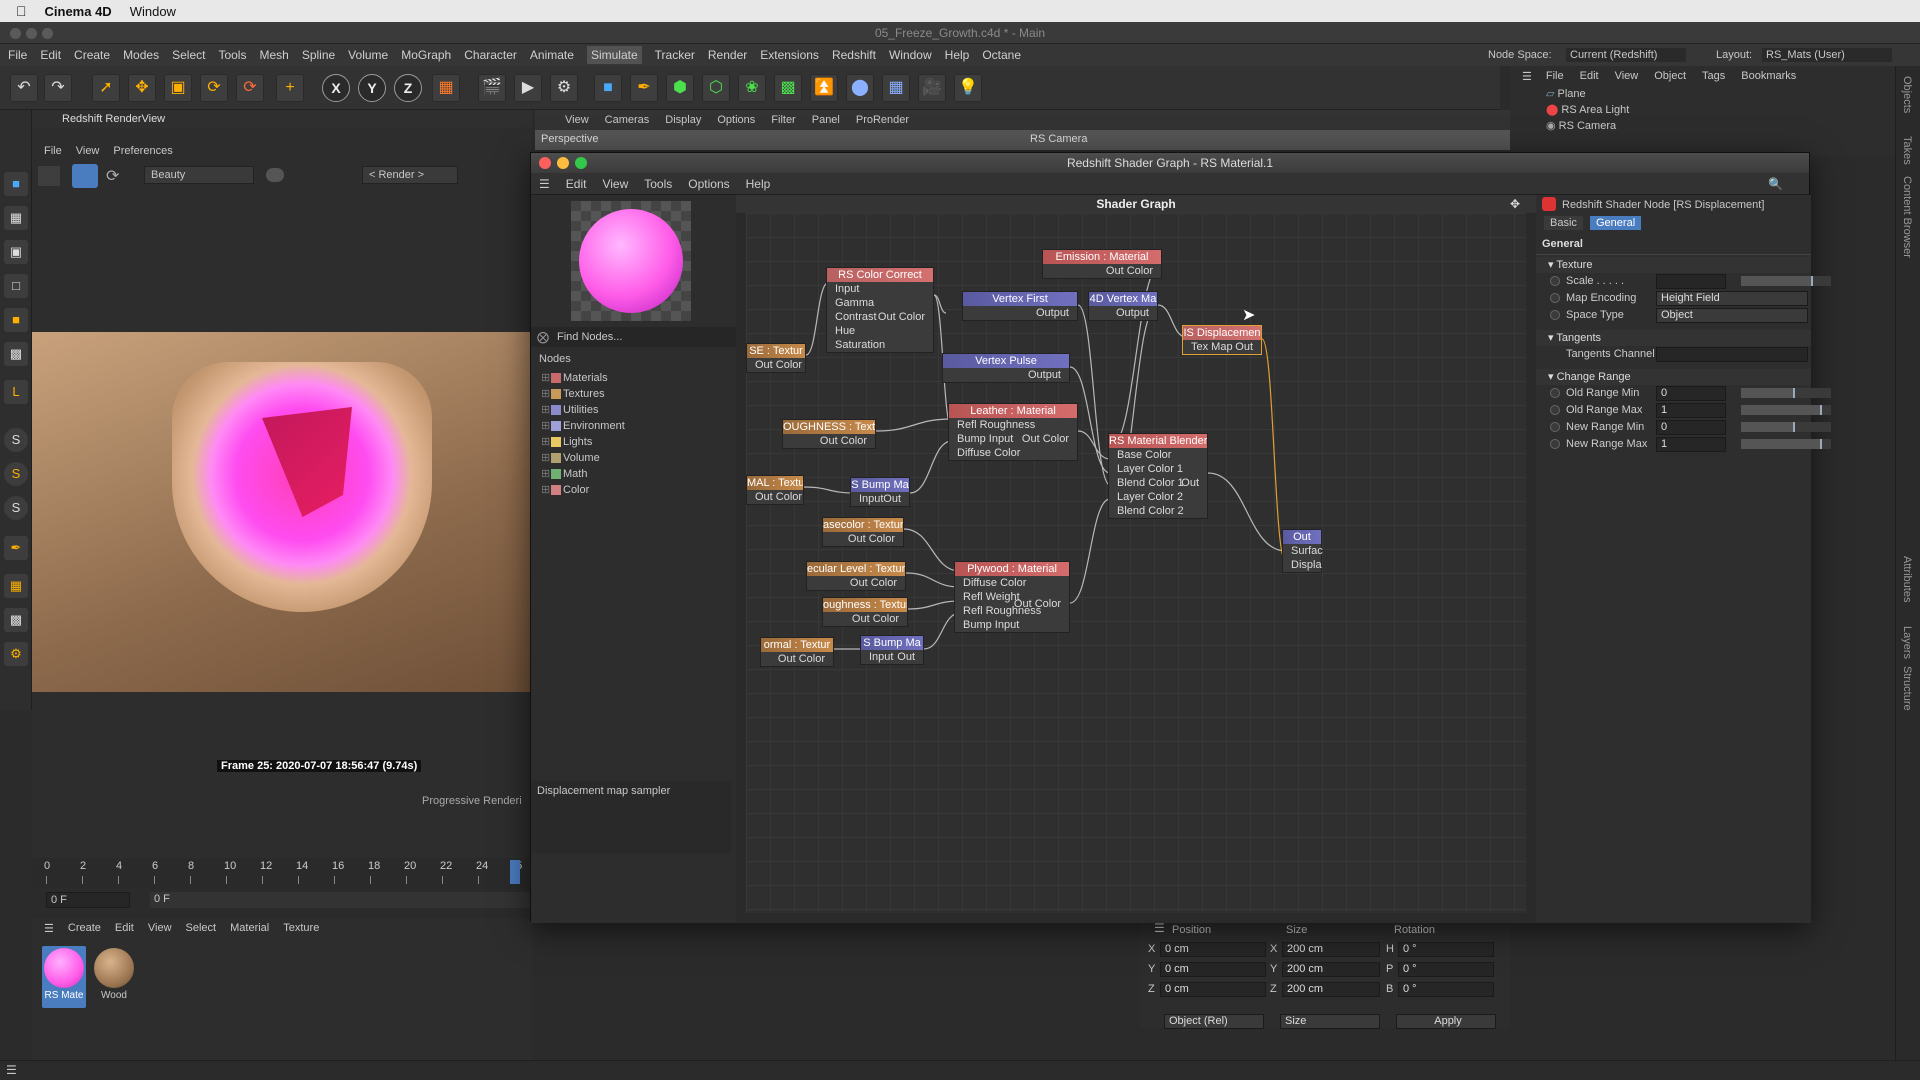  What do you see at coordinates (968, 88) in the screenshot?
I see `light-icon: 💡` at bounding box center [968, 88].